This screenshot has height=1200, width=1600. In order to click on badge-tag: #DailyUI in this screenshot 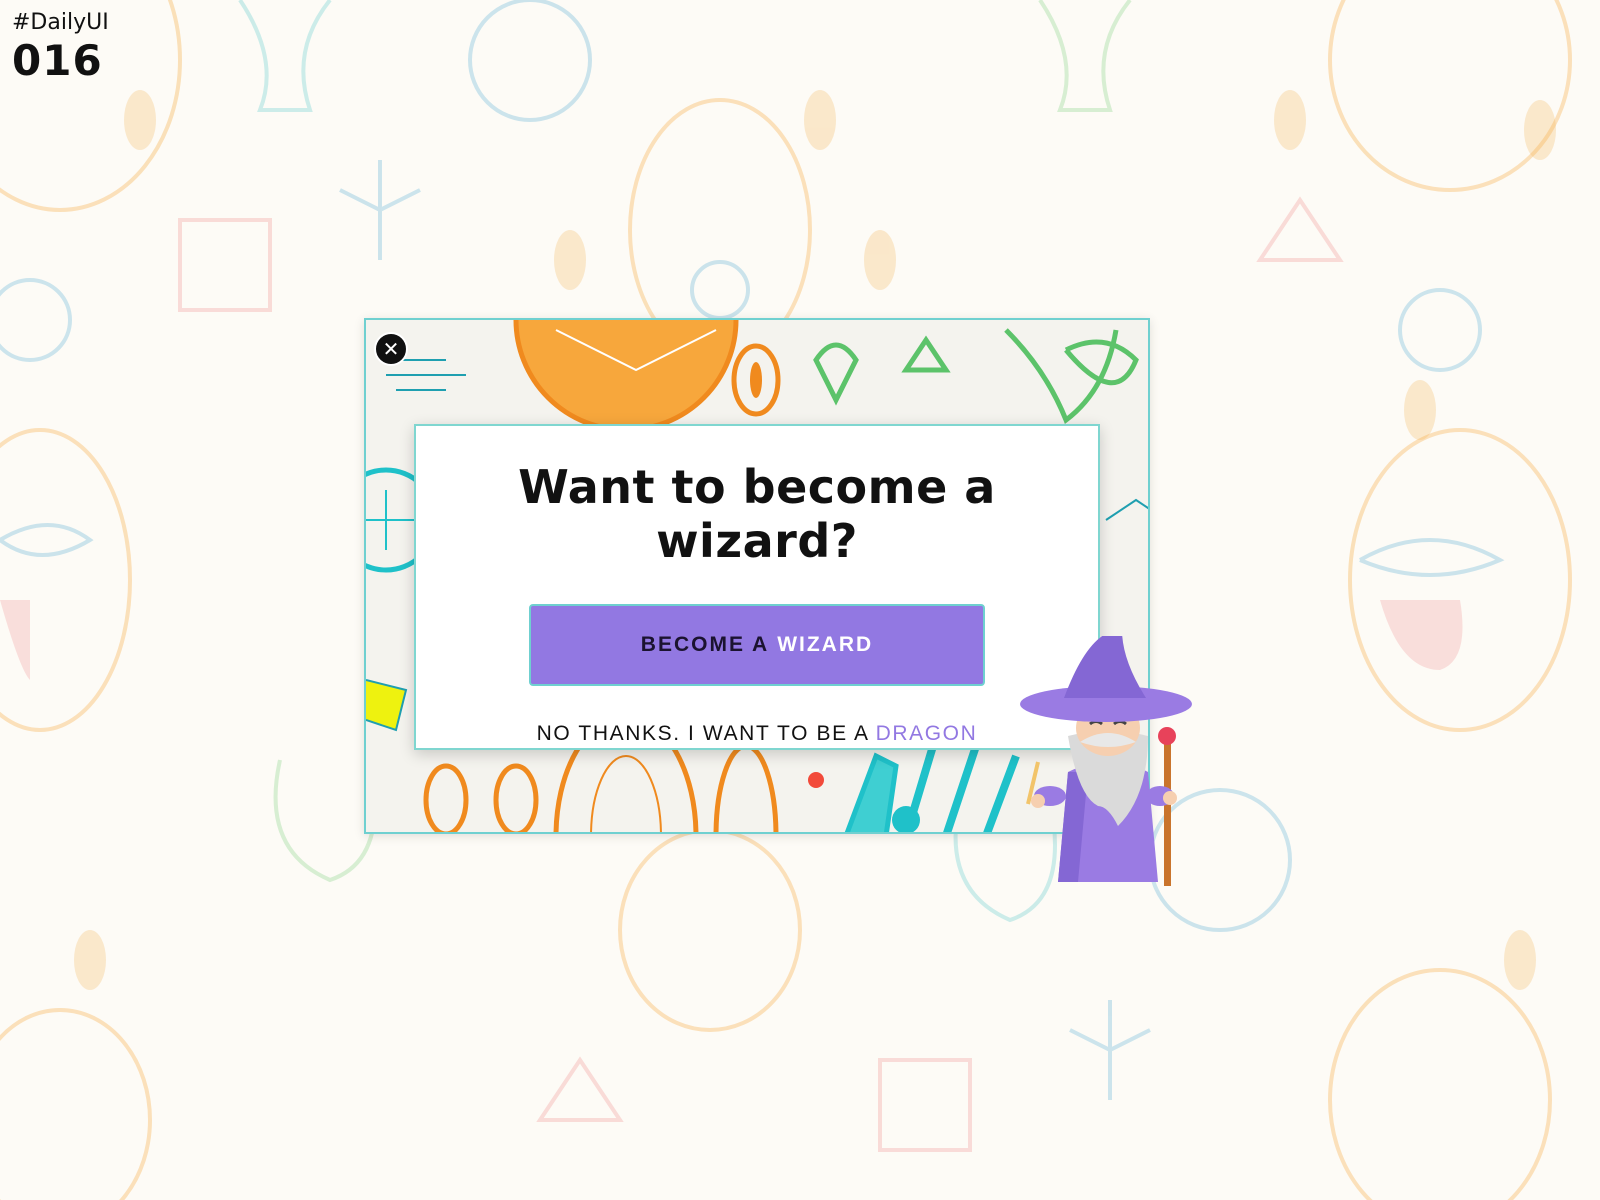, I will do `click(60, 22)`.